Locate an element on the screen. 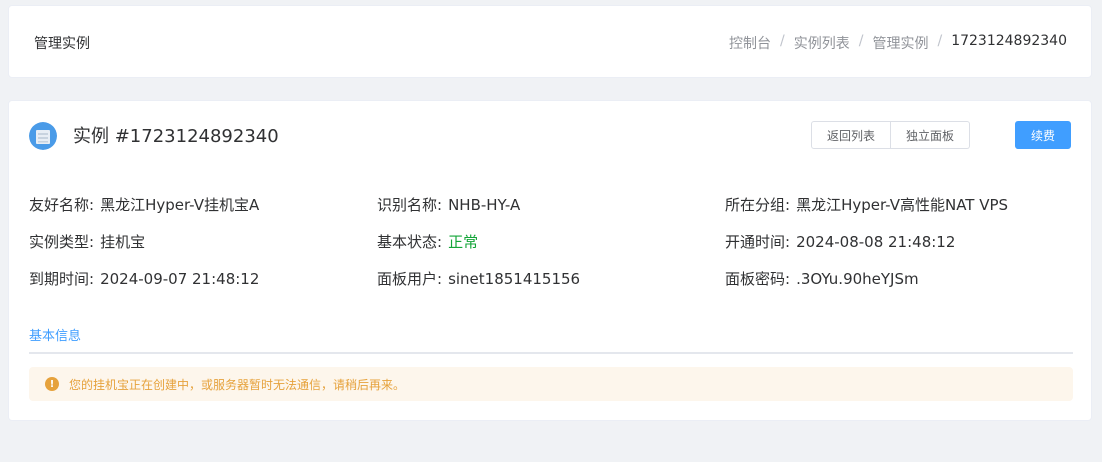 This screenshot has width=1102, height=462. info-friendly-name: 友好名称: 黑龙江Hyper-V挂机宝A is located at coordinates (203, 204).